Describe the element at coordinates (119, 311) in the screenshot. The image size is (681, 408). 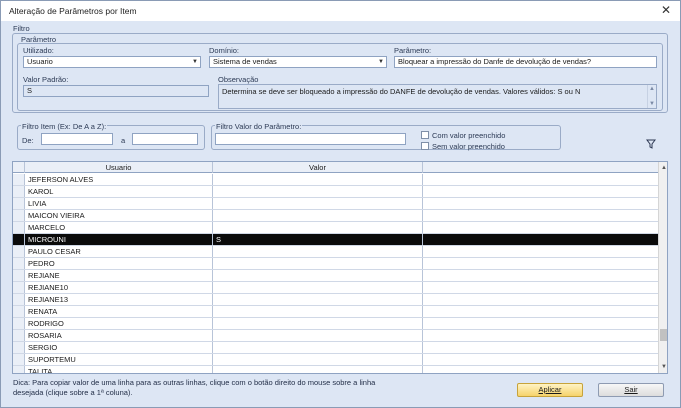
I see `cell-usuario: RENATA` at that location.